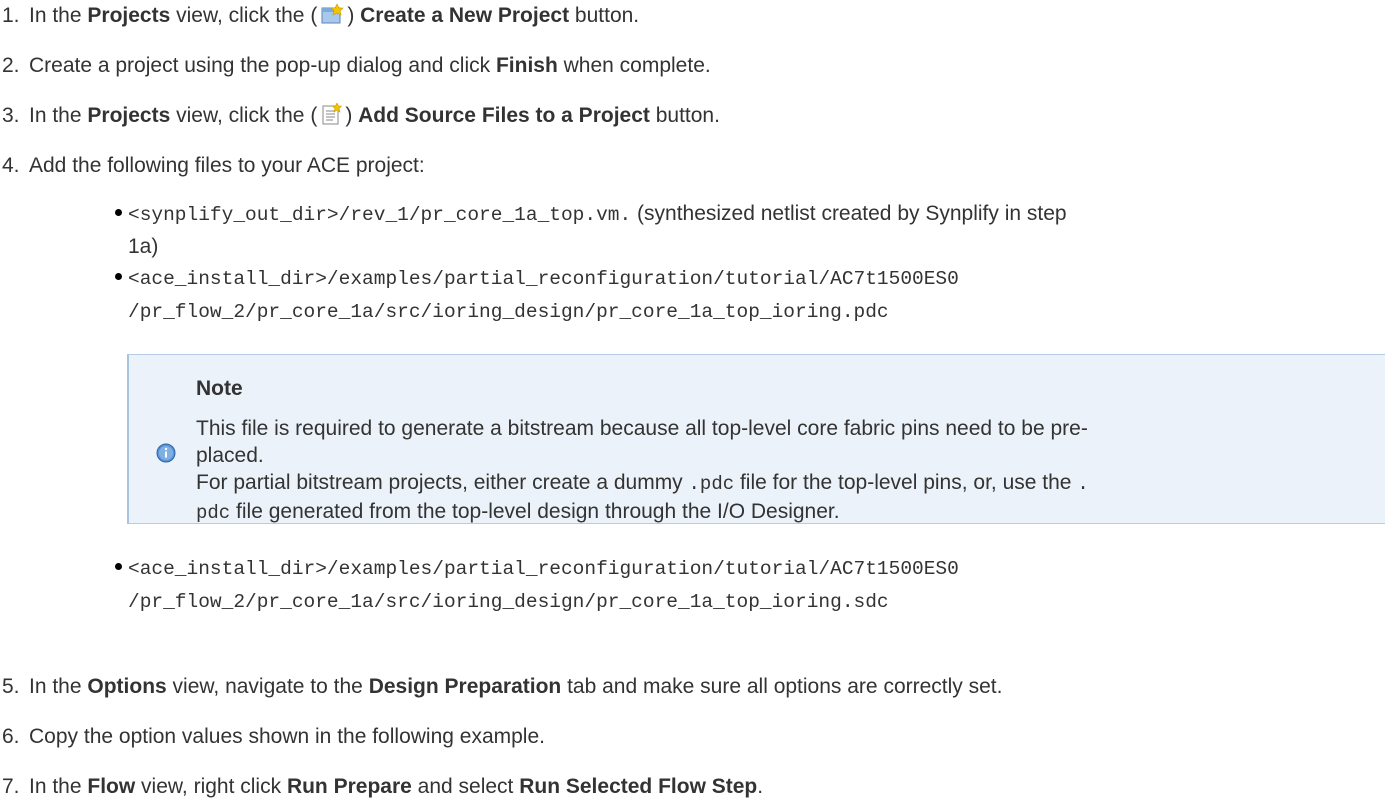  I want to click on step-number: 7., so click(11, 786).